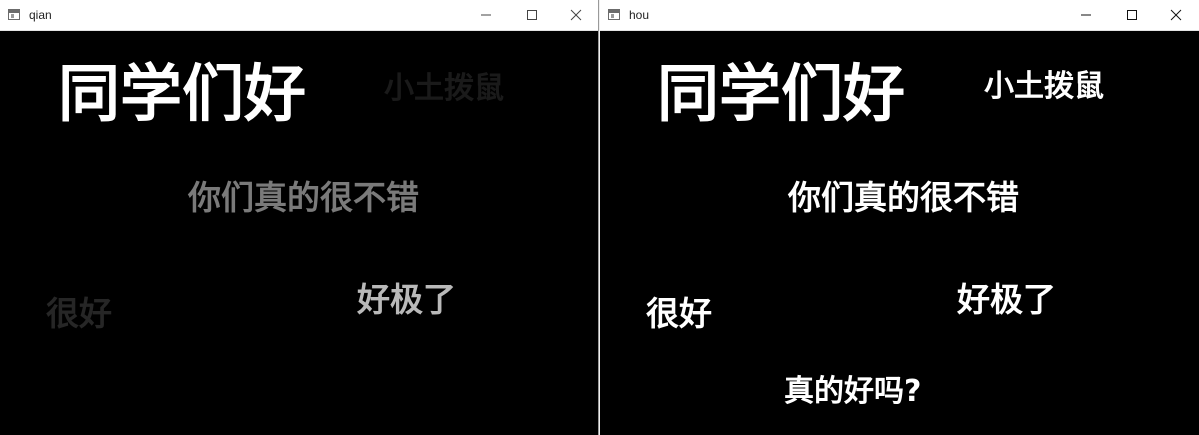 The image size is (1199, 435). I want to click on window-title: hou, so click(639, 15).